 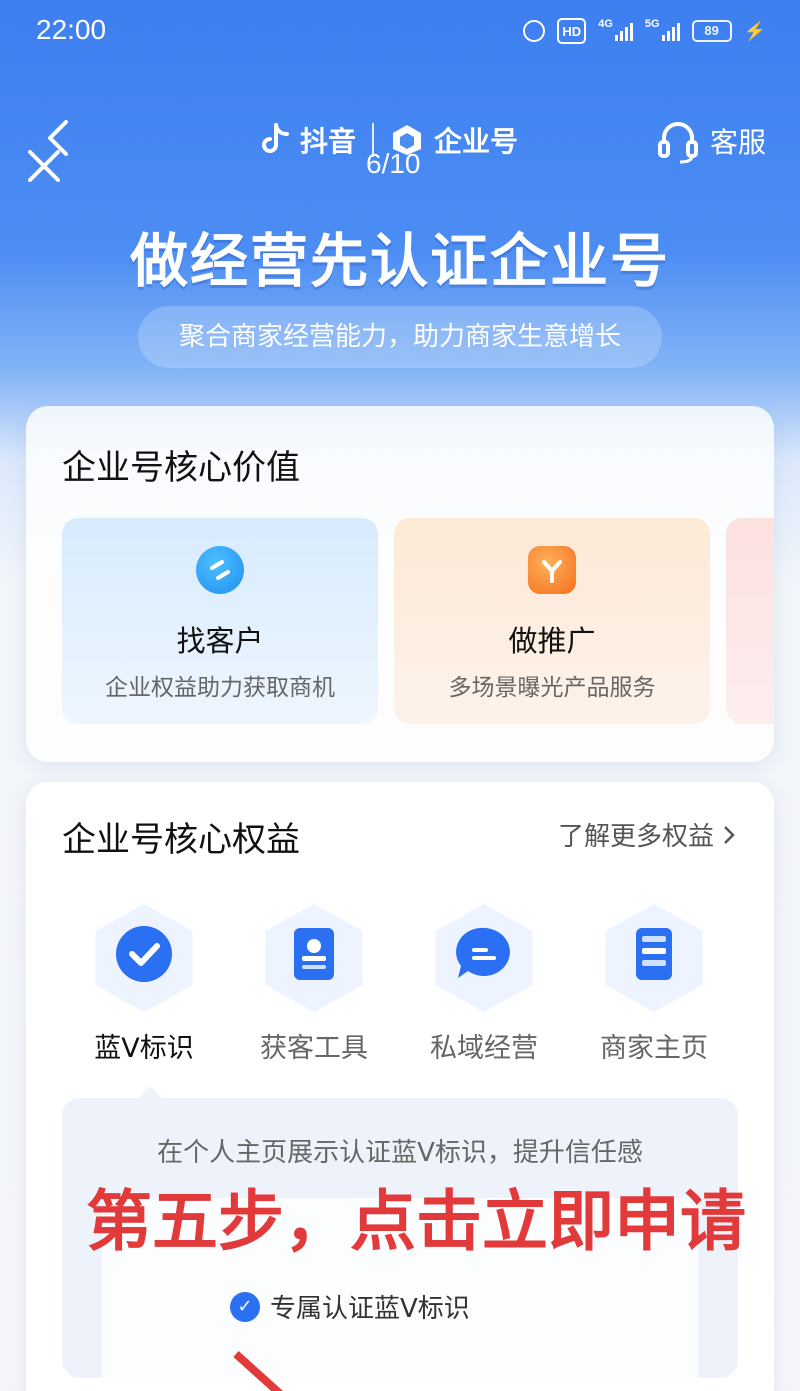 What do you see at coordinates (644, 31) in the screenshot?
I see `status-icons: HD 4G 5G 89 ⚡` at bounding box center [644, 31].